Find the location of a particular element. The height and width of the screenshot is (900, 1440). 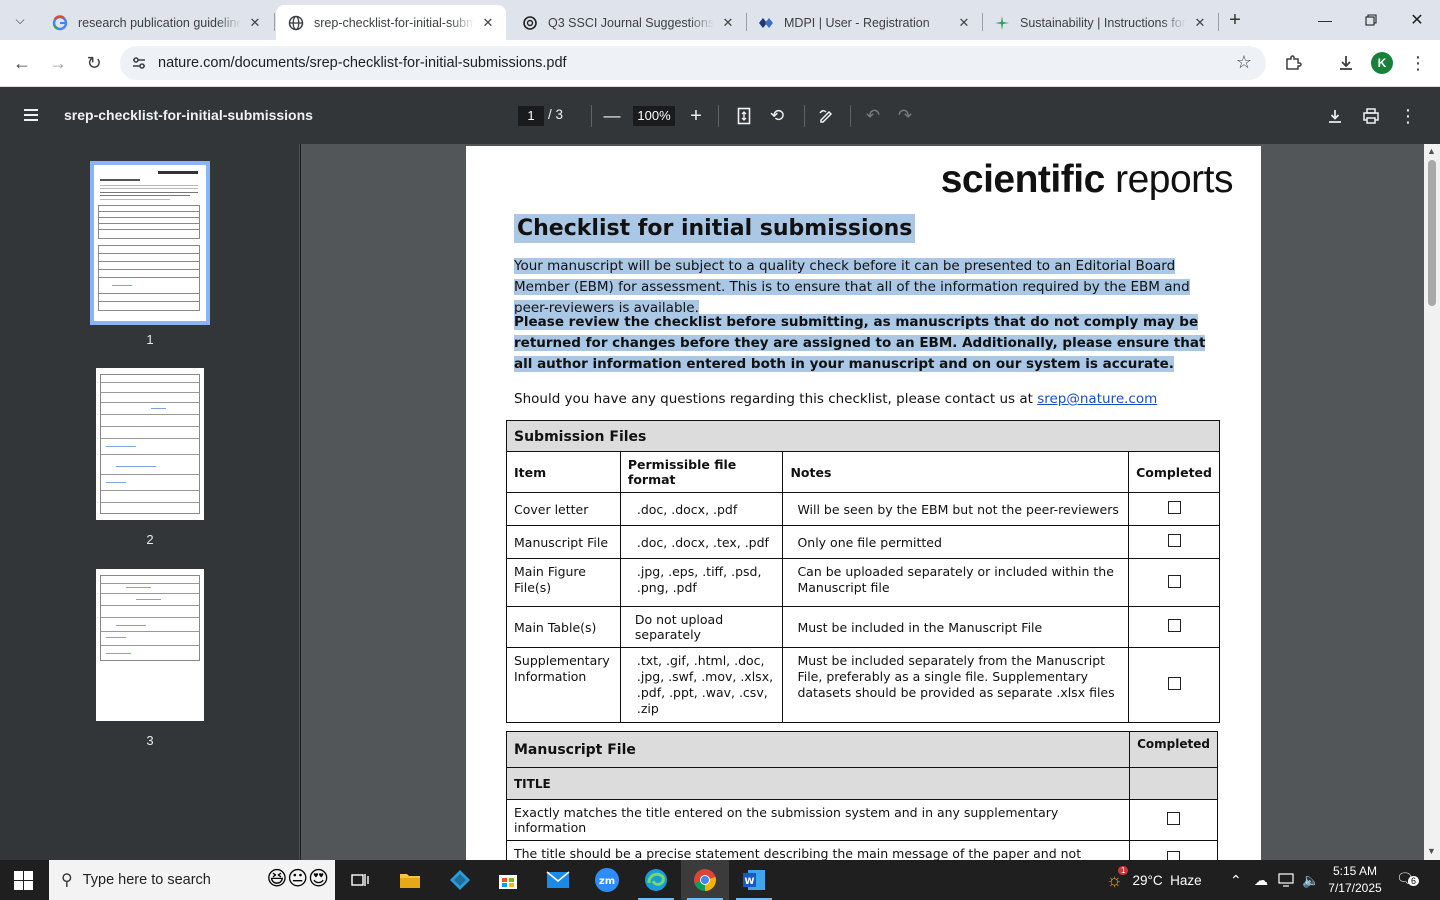

undo-button: ↶ is located at coordinates (873, 116).